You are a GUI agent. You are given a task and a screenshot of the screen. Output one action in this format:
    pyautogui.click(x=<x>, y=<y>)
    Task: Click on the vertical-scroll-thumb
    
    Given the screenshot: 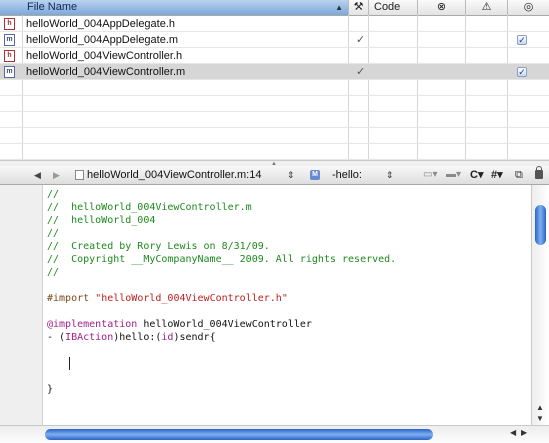 What is the action you would take?
    pyautogui.click(x=540, y=225)
    